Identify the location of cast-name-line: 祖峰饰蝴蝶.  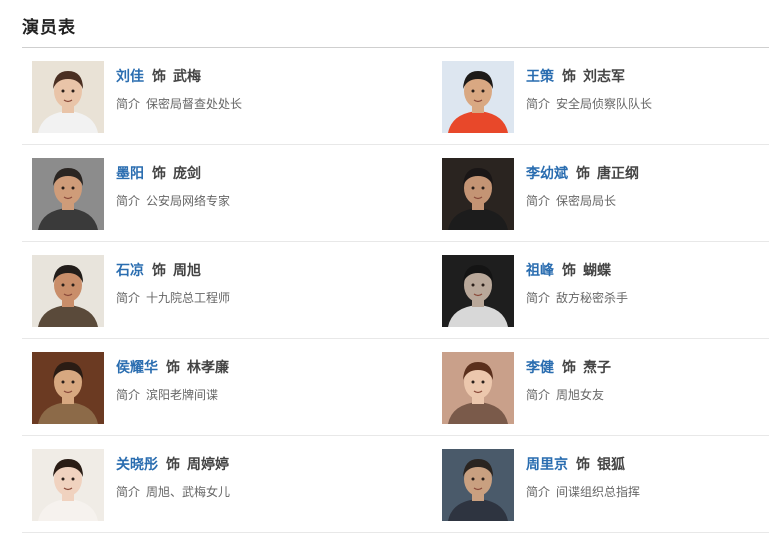
(568, 270).